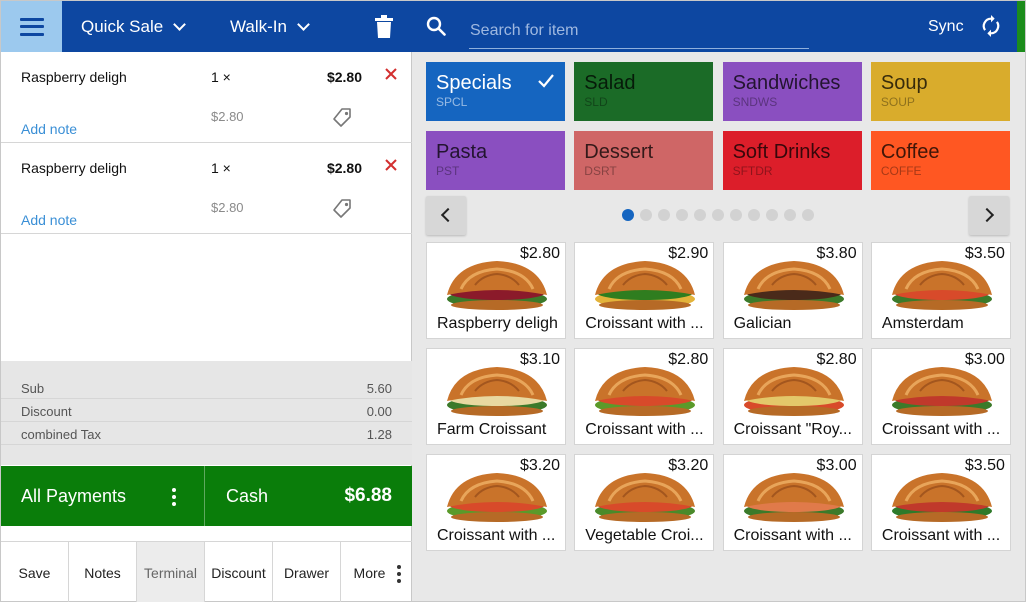 This screenshot has width=1026, height=602. I want to click on item-name: Raspberry deligh, so click(74, 77).